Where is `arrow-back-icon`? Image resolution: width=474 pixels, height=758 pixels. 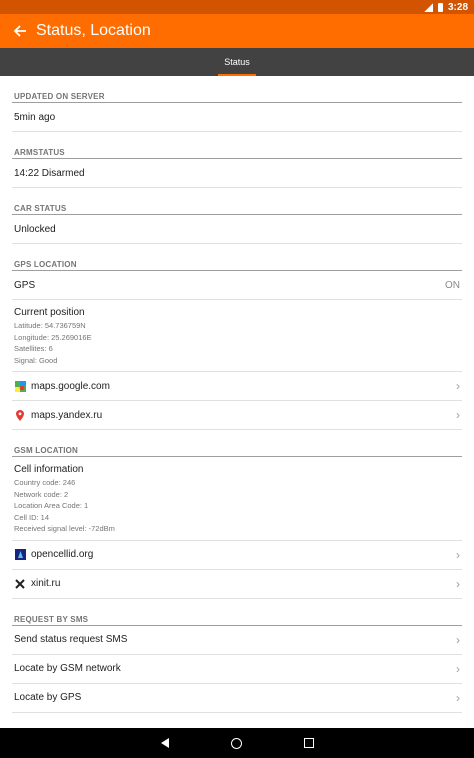 arrow-back-icon is located at coordinates (20, 31).